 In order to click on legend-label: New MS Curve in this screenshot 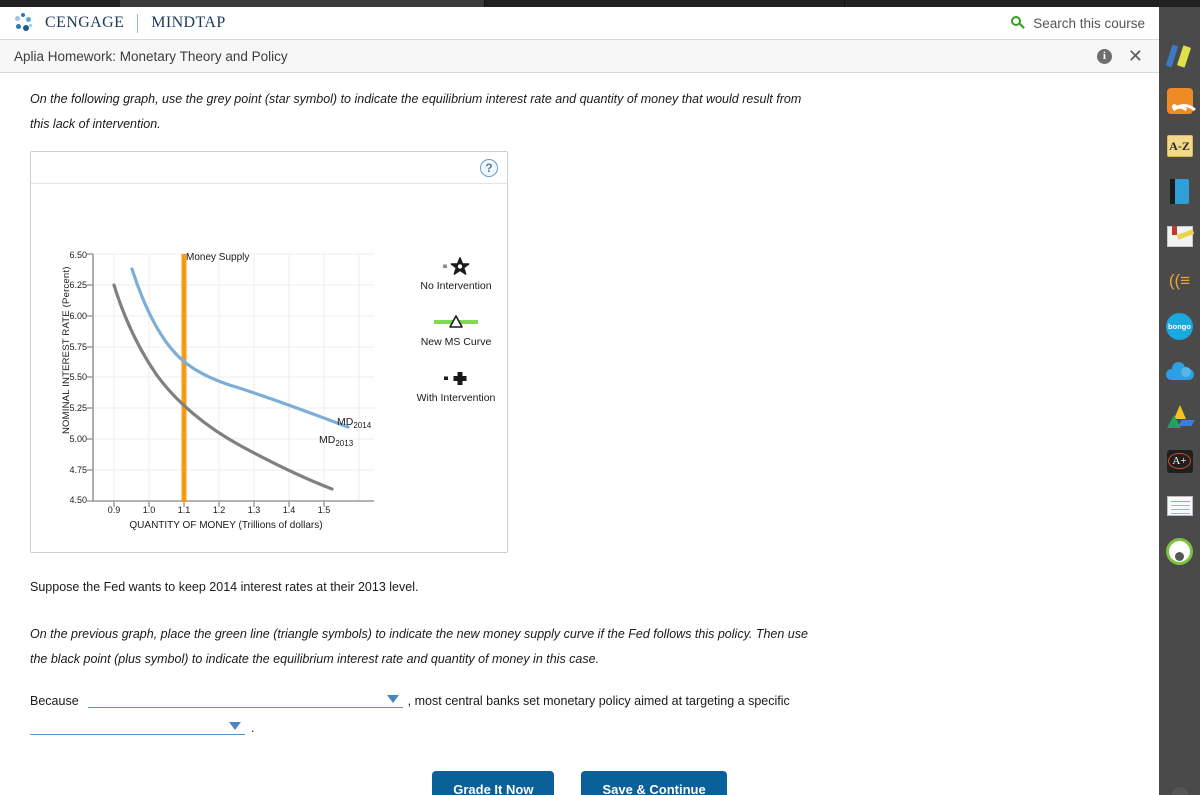, I will do `click(456, 342)`.